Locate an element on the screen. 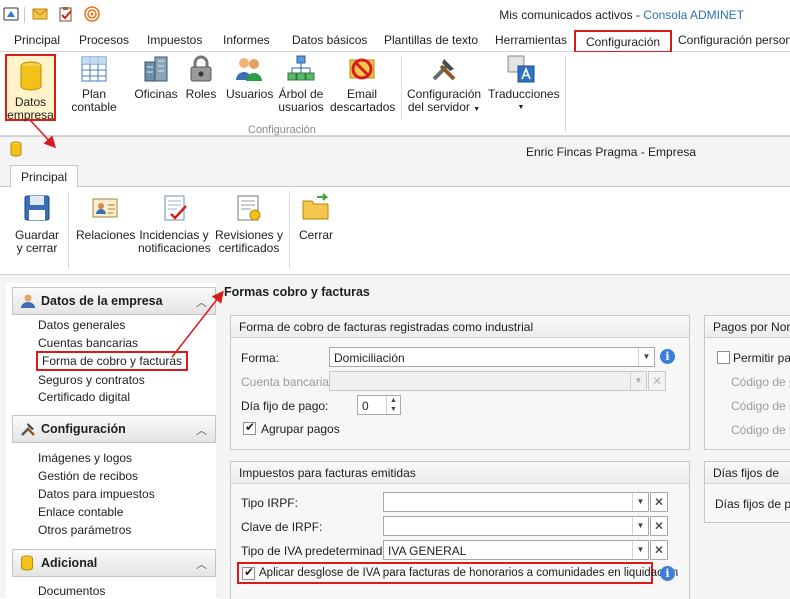  revisiones-button: Revisiones y certificados is located at coordinates (249, 224).